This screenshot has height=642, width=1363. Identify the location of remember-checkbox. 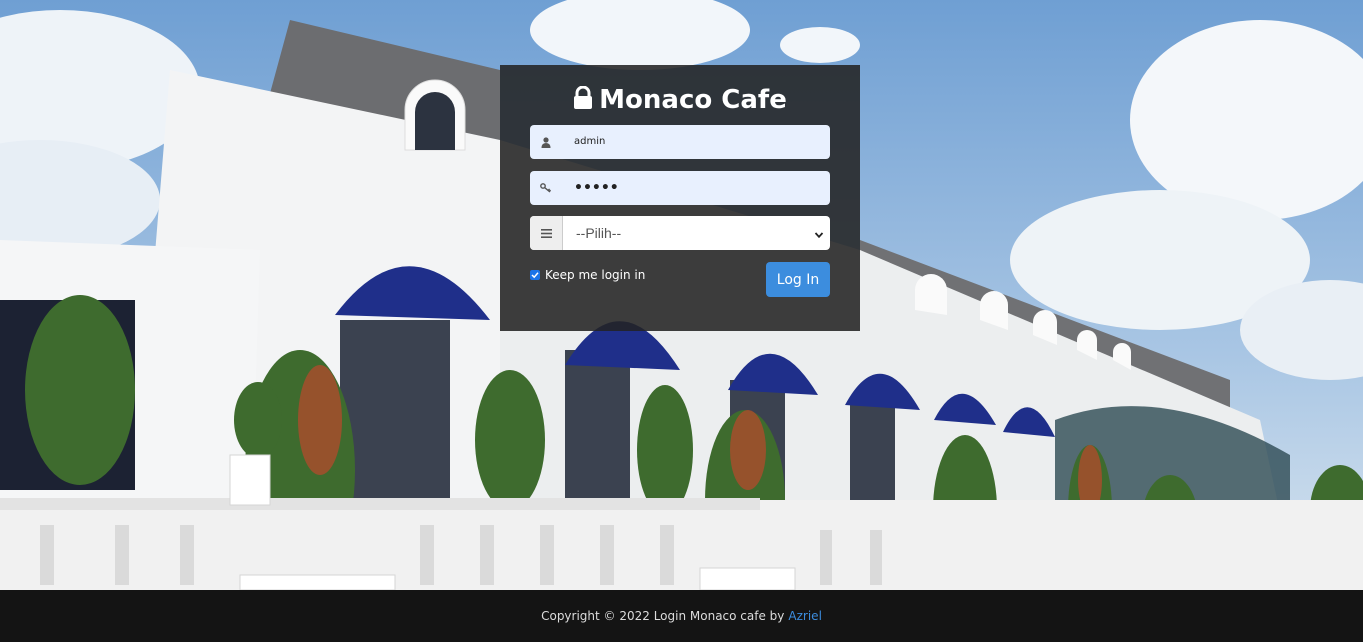
(535, 275).